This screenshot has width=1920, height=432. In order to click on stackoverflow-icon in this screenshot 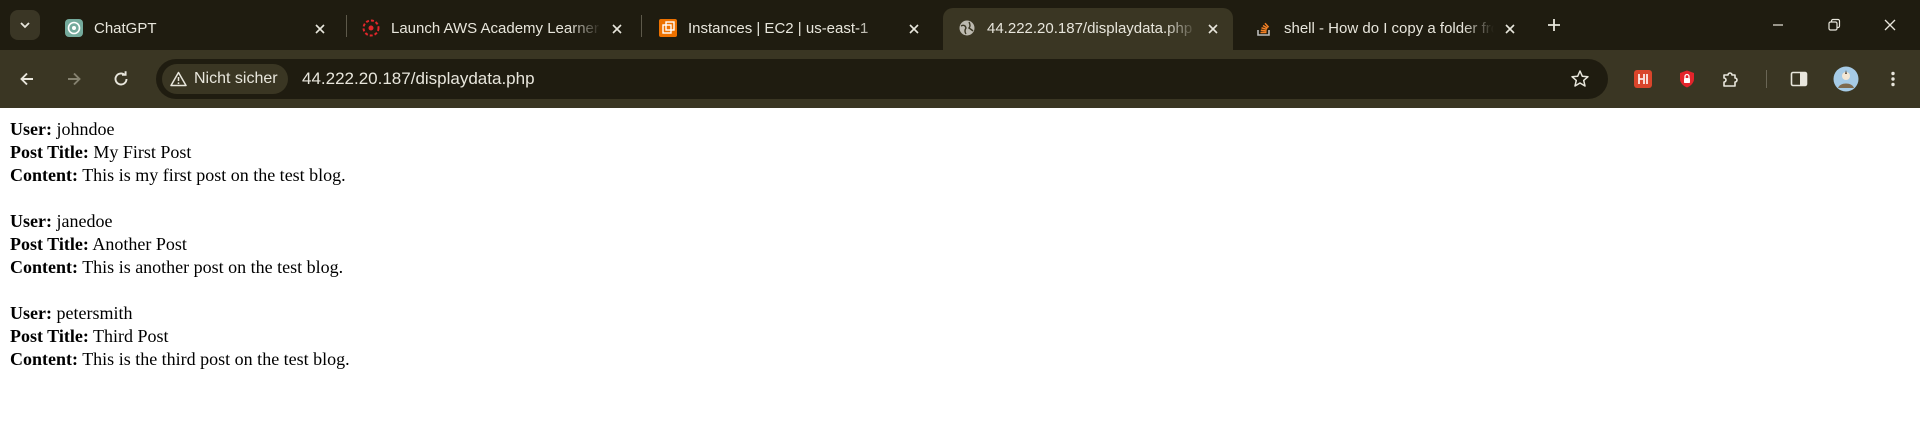, I will do `click(1263, 29)`.